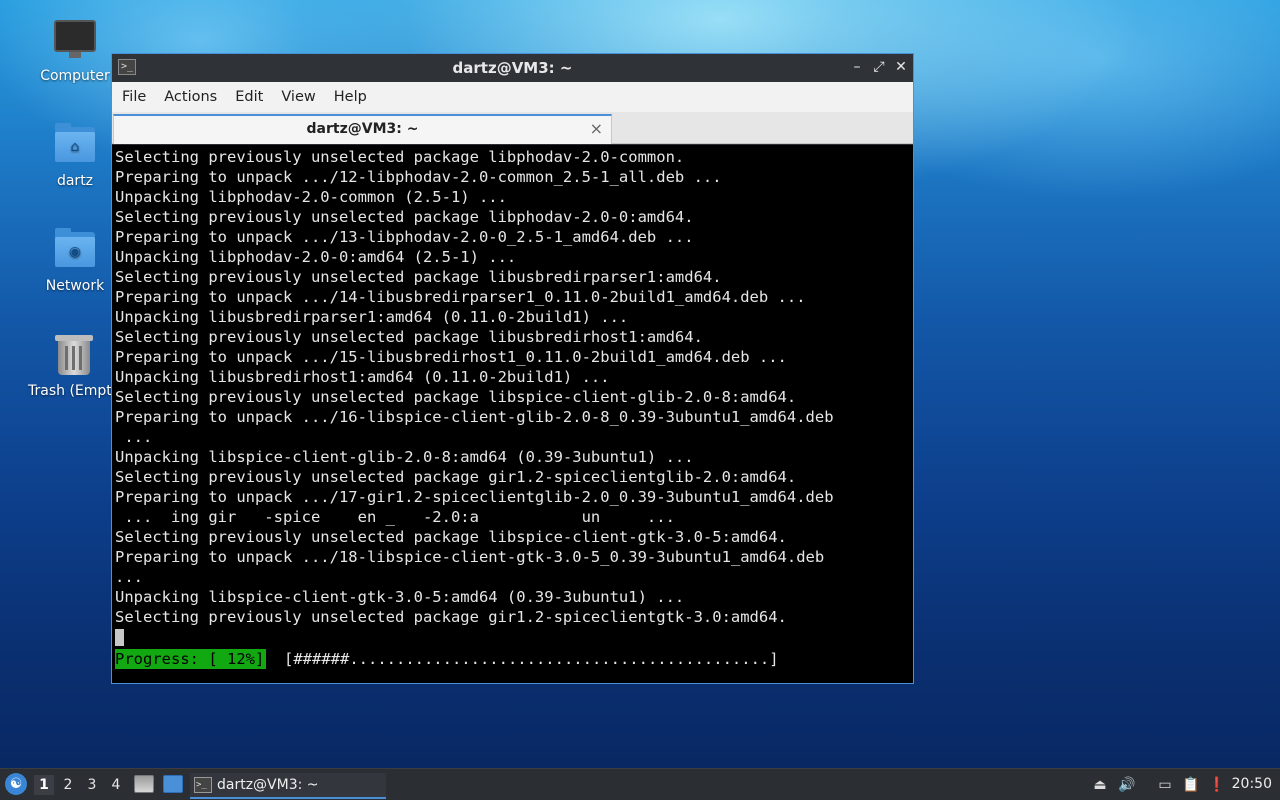 The image size is (1280, 800). What do you see at coordinates (75, 145) in the screenshot?
I see `home-folder-icon: ⌂` at bounding box center [75, 145].